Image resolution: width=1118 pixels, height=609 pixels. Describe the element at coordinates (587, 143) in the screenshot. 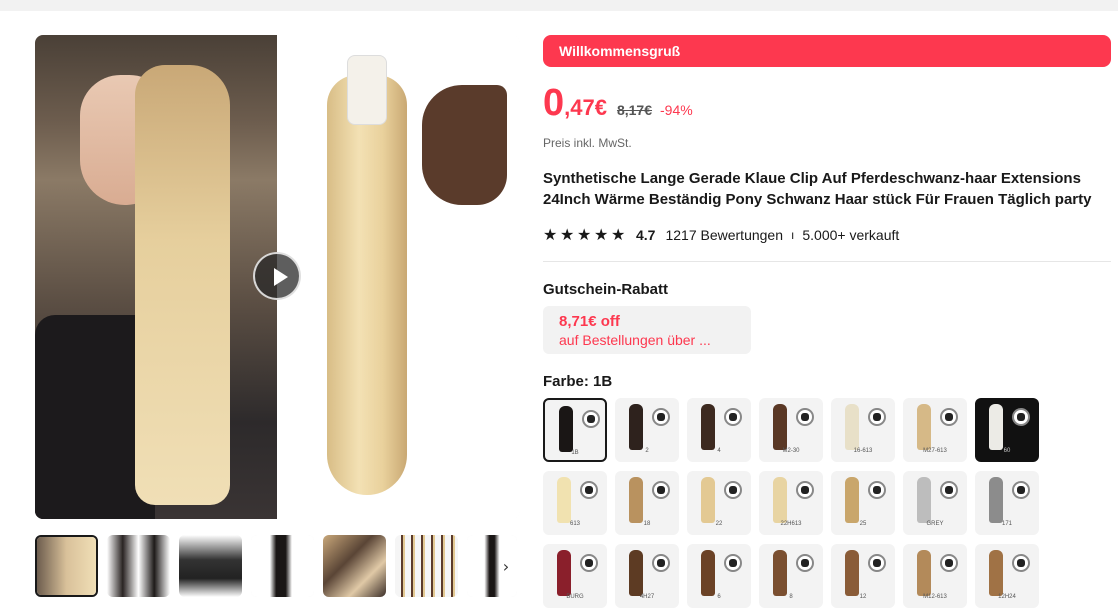

I see `tax-note: Preis inkl. MwSt.` at that location.